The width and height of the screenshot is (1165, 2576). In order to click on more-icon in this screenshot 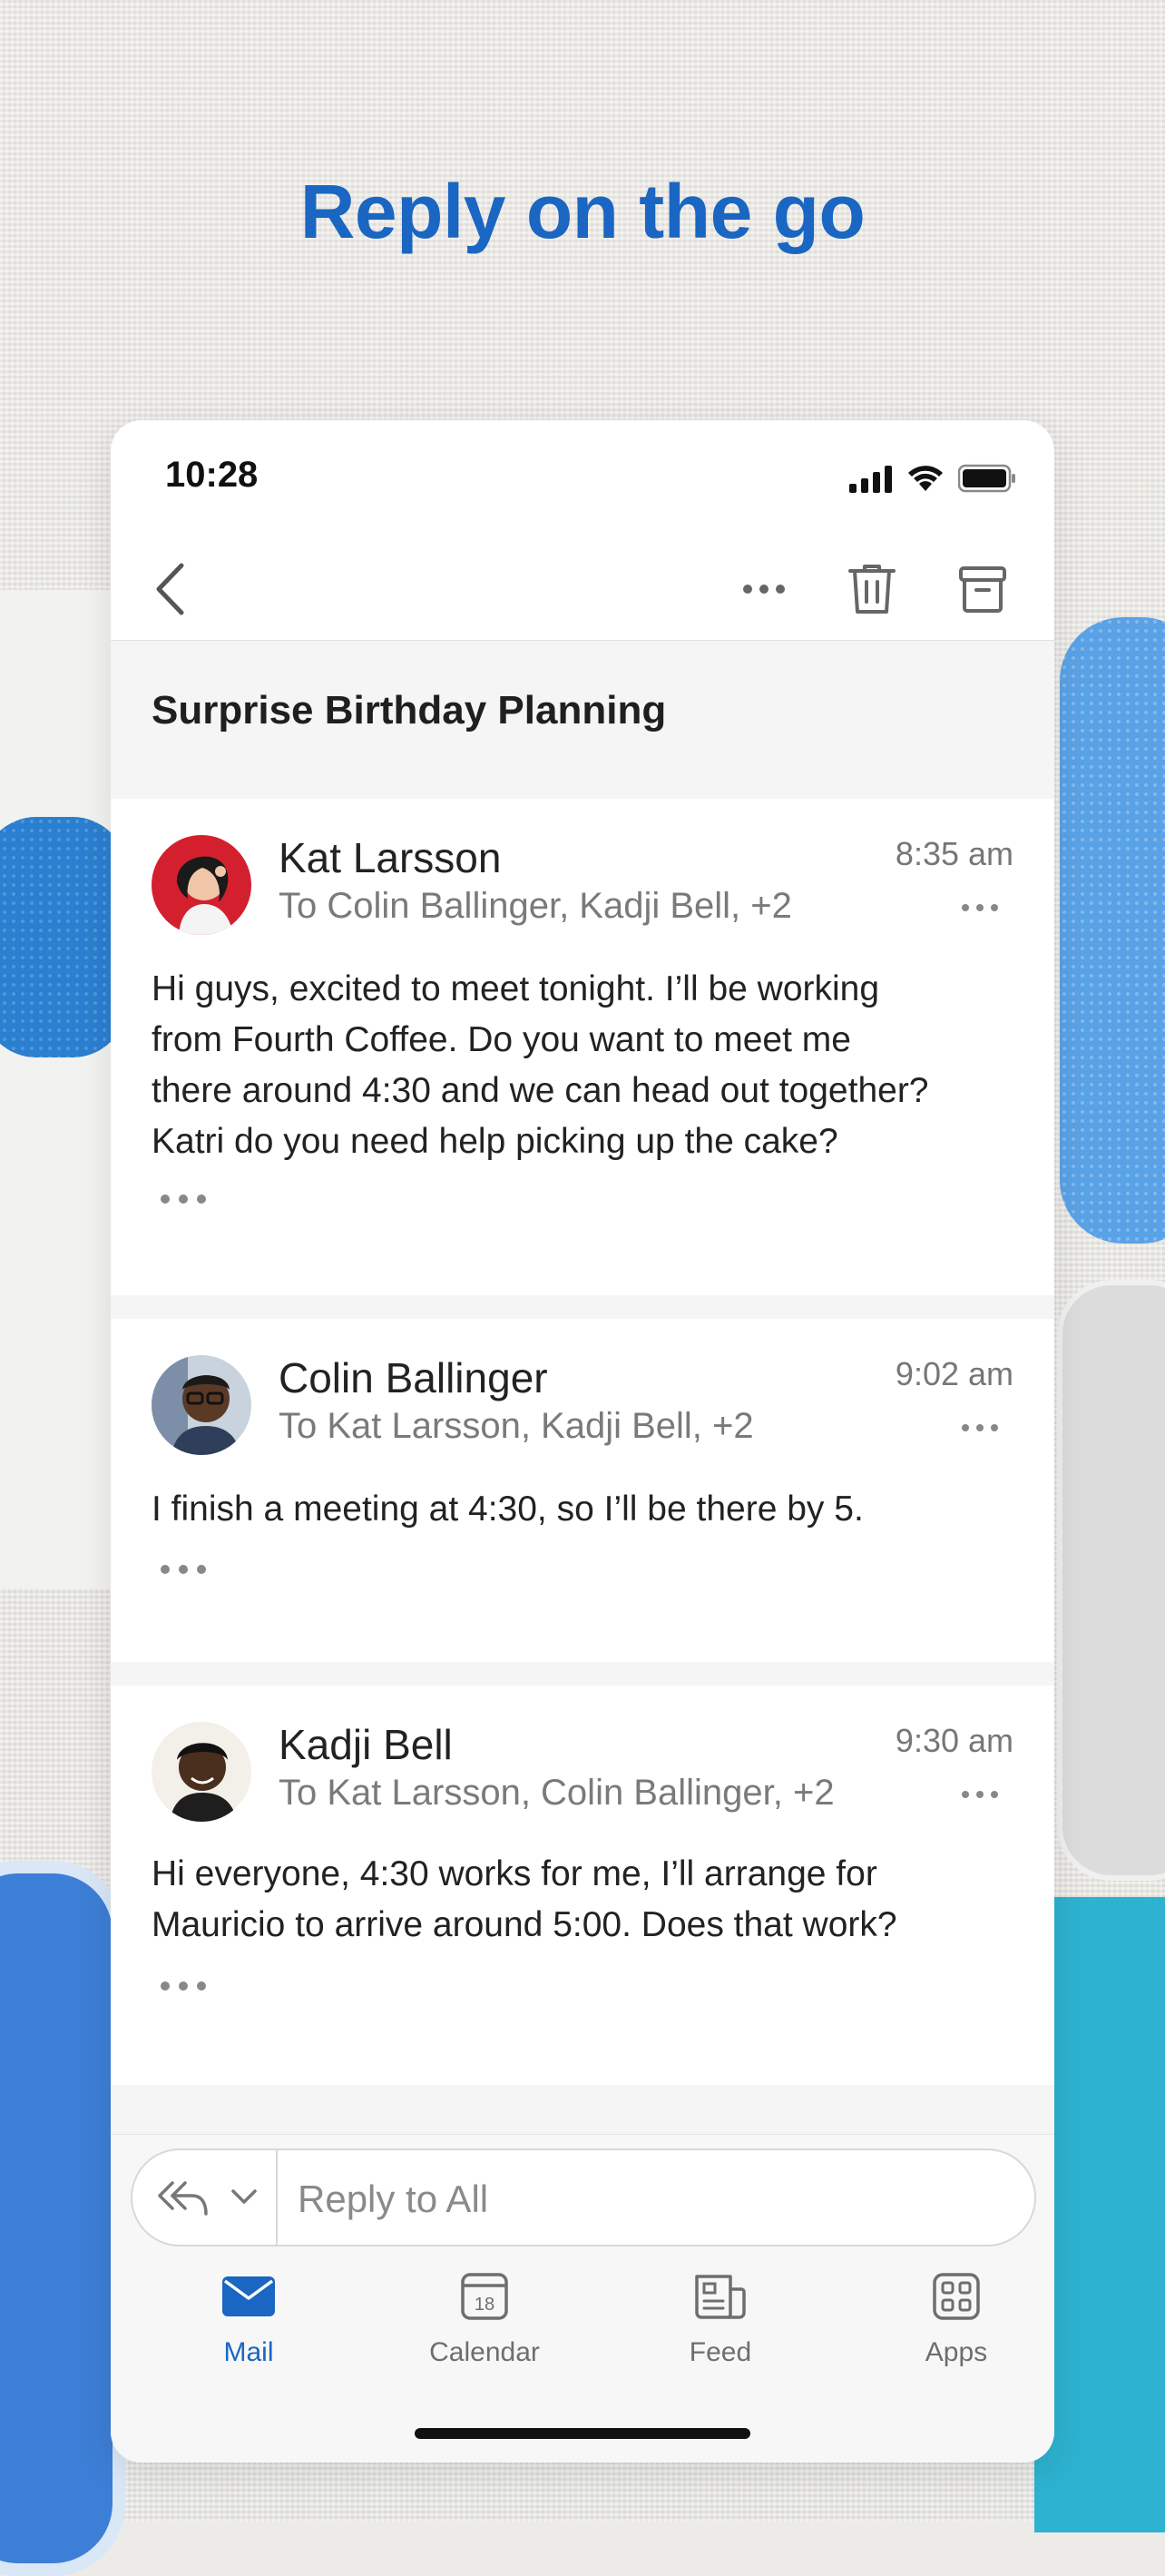, I will do `click(764, 589)`.